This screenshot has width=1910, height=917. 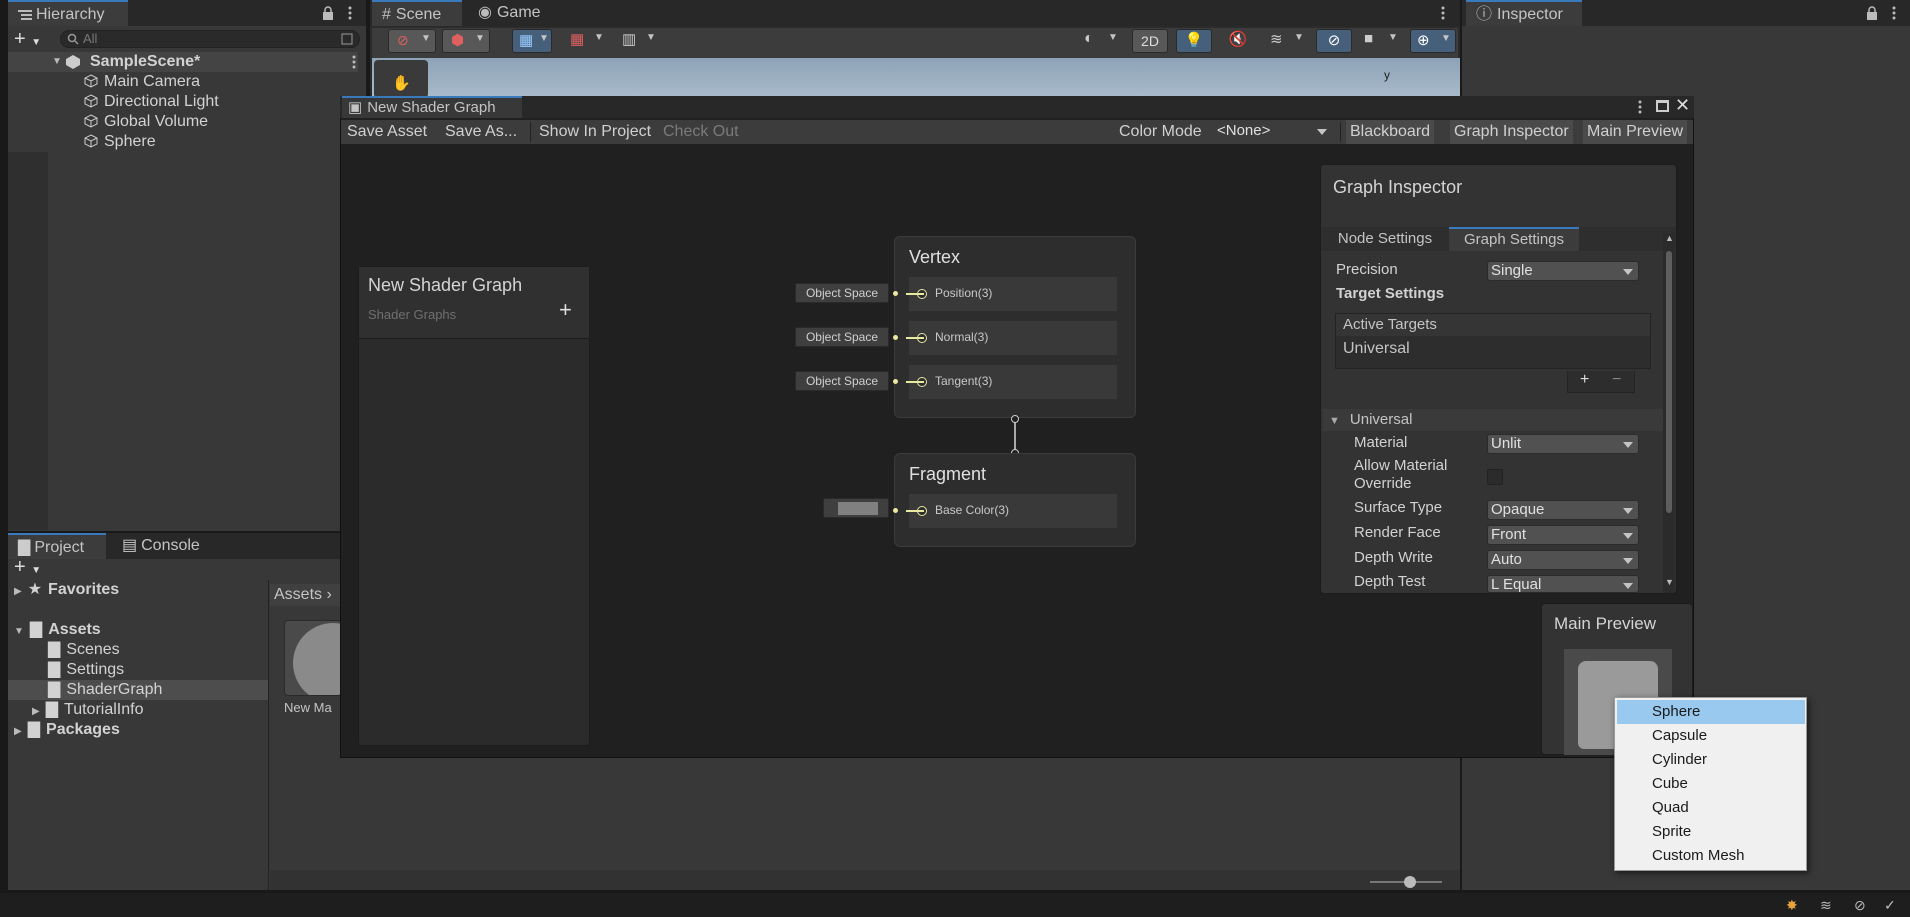 I want to click on lighting-status-icon: ✸, so click(x=1792, y=905).